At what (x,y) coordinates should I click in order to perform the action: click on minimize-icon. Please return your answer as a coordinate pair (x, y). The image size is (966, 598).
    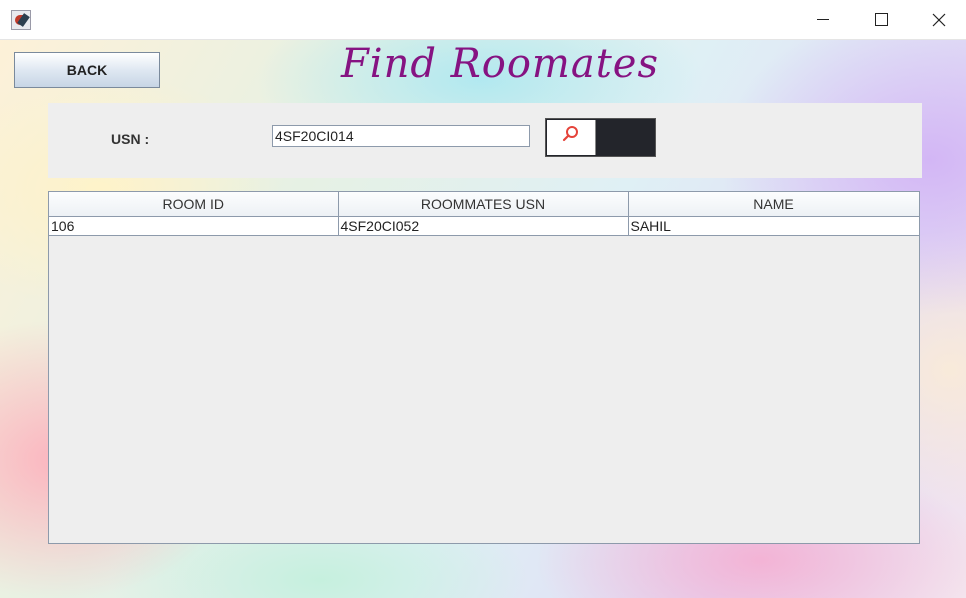
    Looking at the image, I should click on (823, 19).